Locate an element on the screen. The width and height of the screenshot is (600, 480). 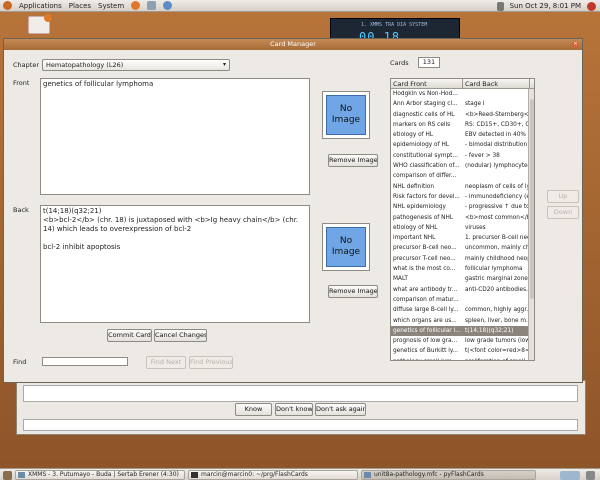
help-icon is located at coordinates (168, 5).